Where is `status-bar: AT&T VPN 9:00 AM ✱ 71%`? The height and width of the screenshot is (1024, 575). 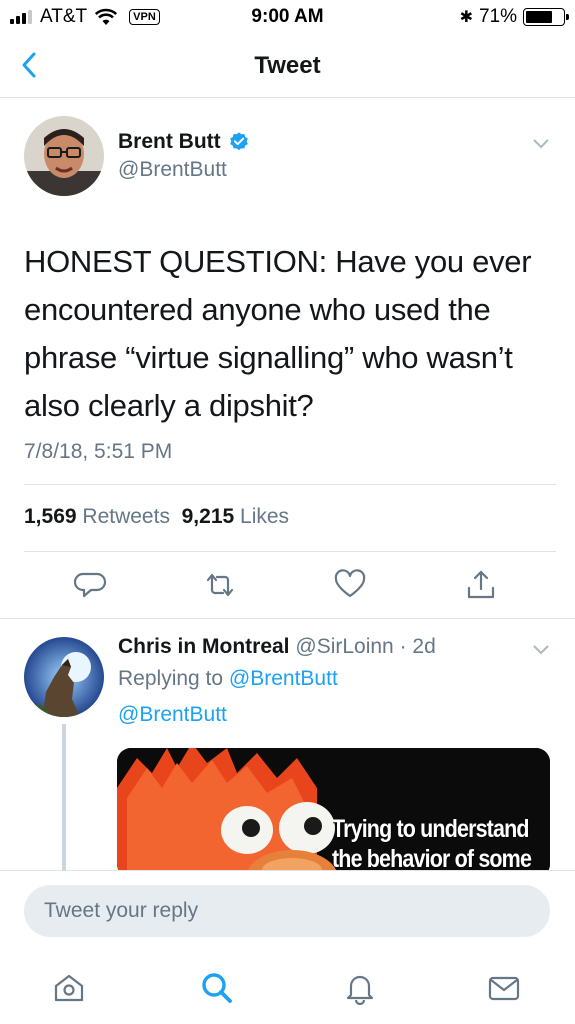 status-bar: AT&T VPN 9:00 AM ✱ 71% is located at coordinates (287, 18).